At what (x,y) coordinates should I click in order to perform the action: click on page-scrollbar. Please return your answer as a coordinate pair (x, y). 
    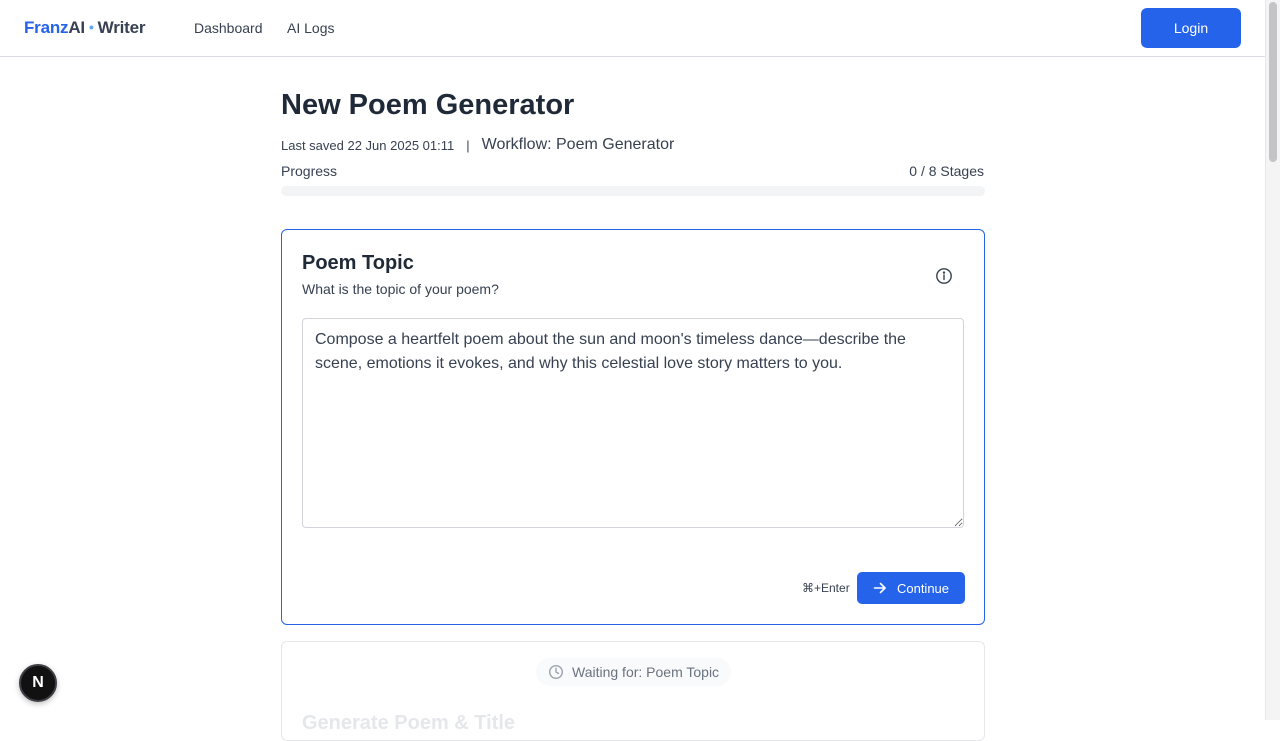
    Looking at the image, I should click on (1272, 360).